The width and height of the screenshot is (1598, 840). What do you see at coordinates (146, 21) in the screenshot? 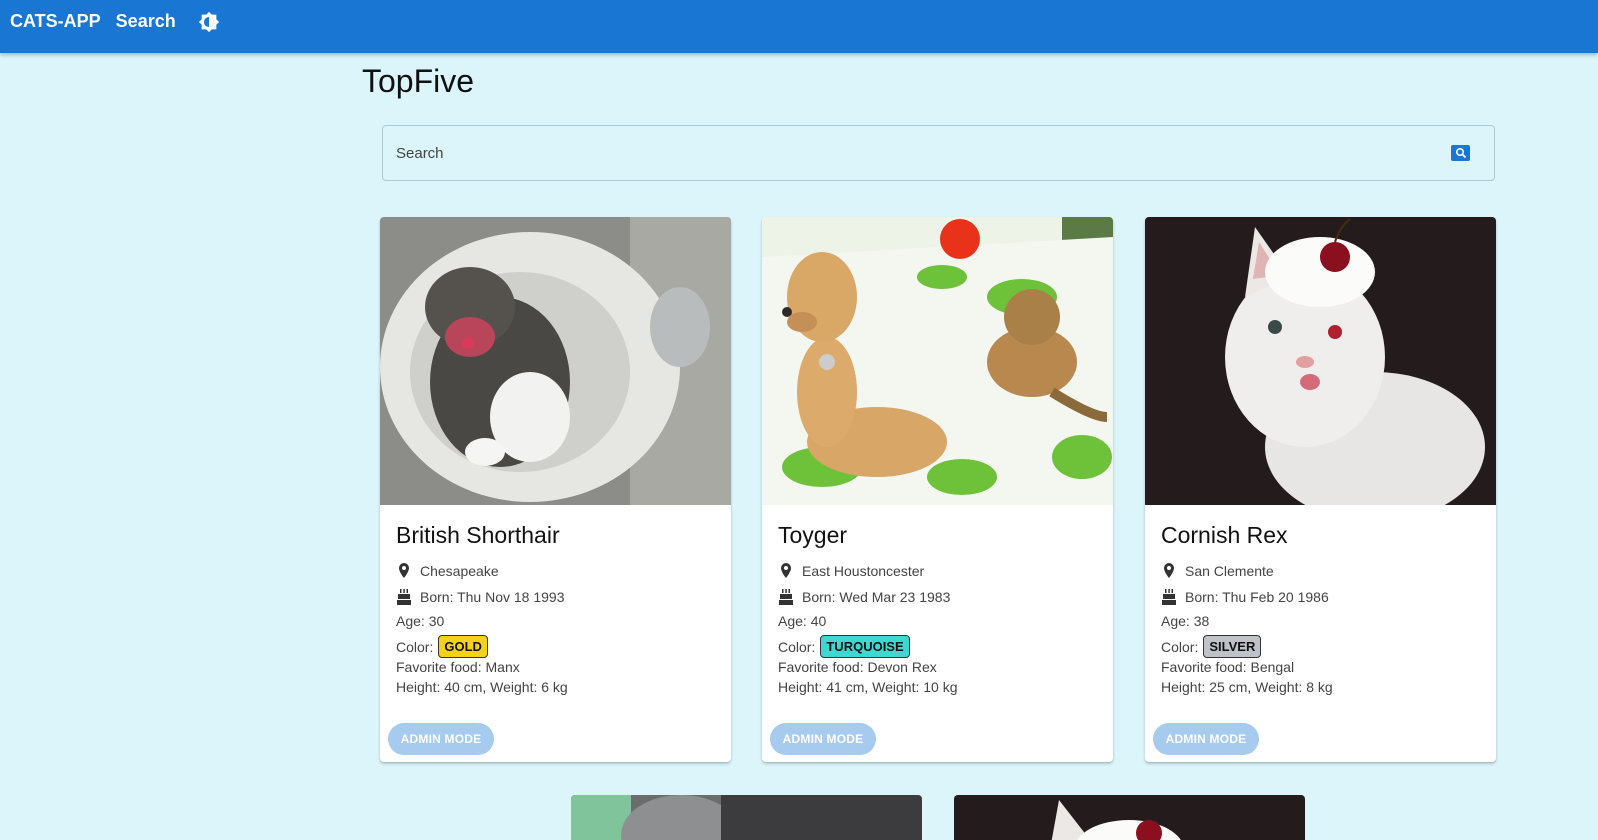
I see `nav-search-link: Search` at bounding box center [146, 21].